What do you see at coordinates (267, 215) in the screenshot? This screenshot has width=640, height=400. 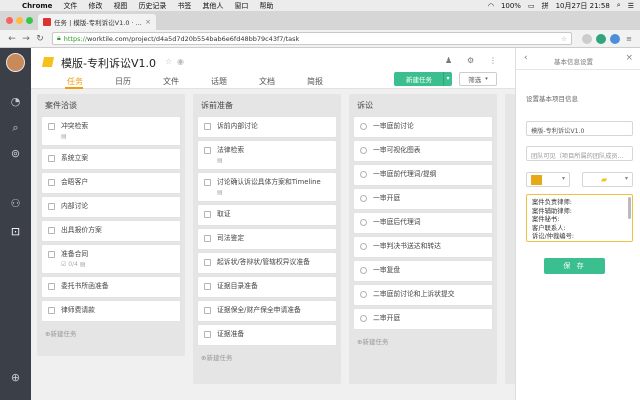 I see `task-card: 取证` at bounding box center [267, 215].